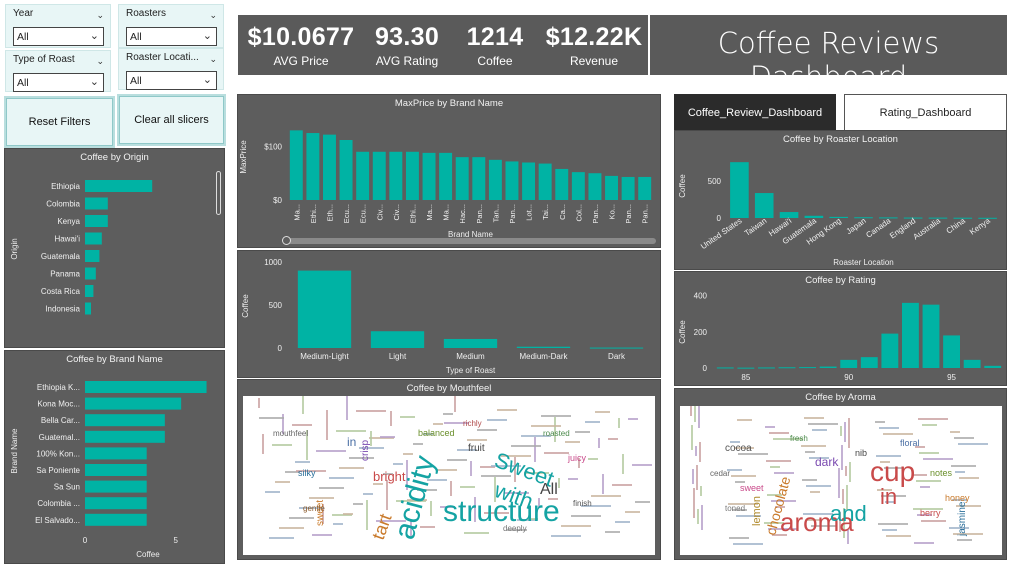 The height and width of the screenshot is (576, 1015). I want to click on cloud-word: berry, so click(930, 513).